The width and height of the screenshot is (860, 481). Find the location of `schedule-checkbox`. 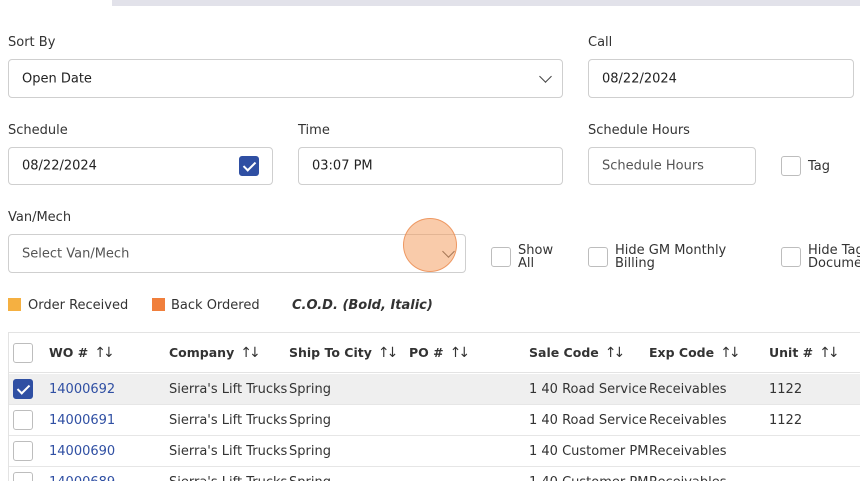

schedule-checkbox is located at coordinates (249, 166).